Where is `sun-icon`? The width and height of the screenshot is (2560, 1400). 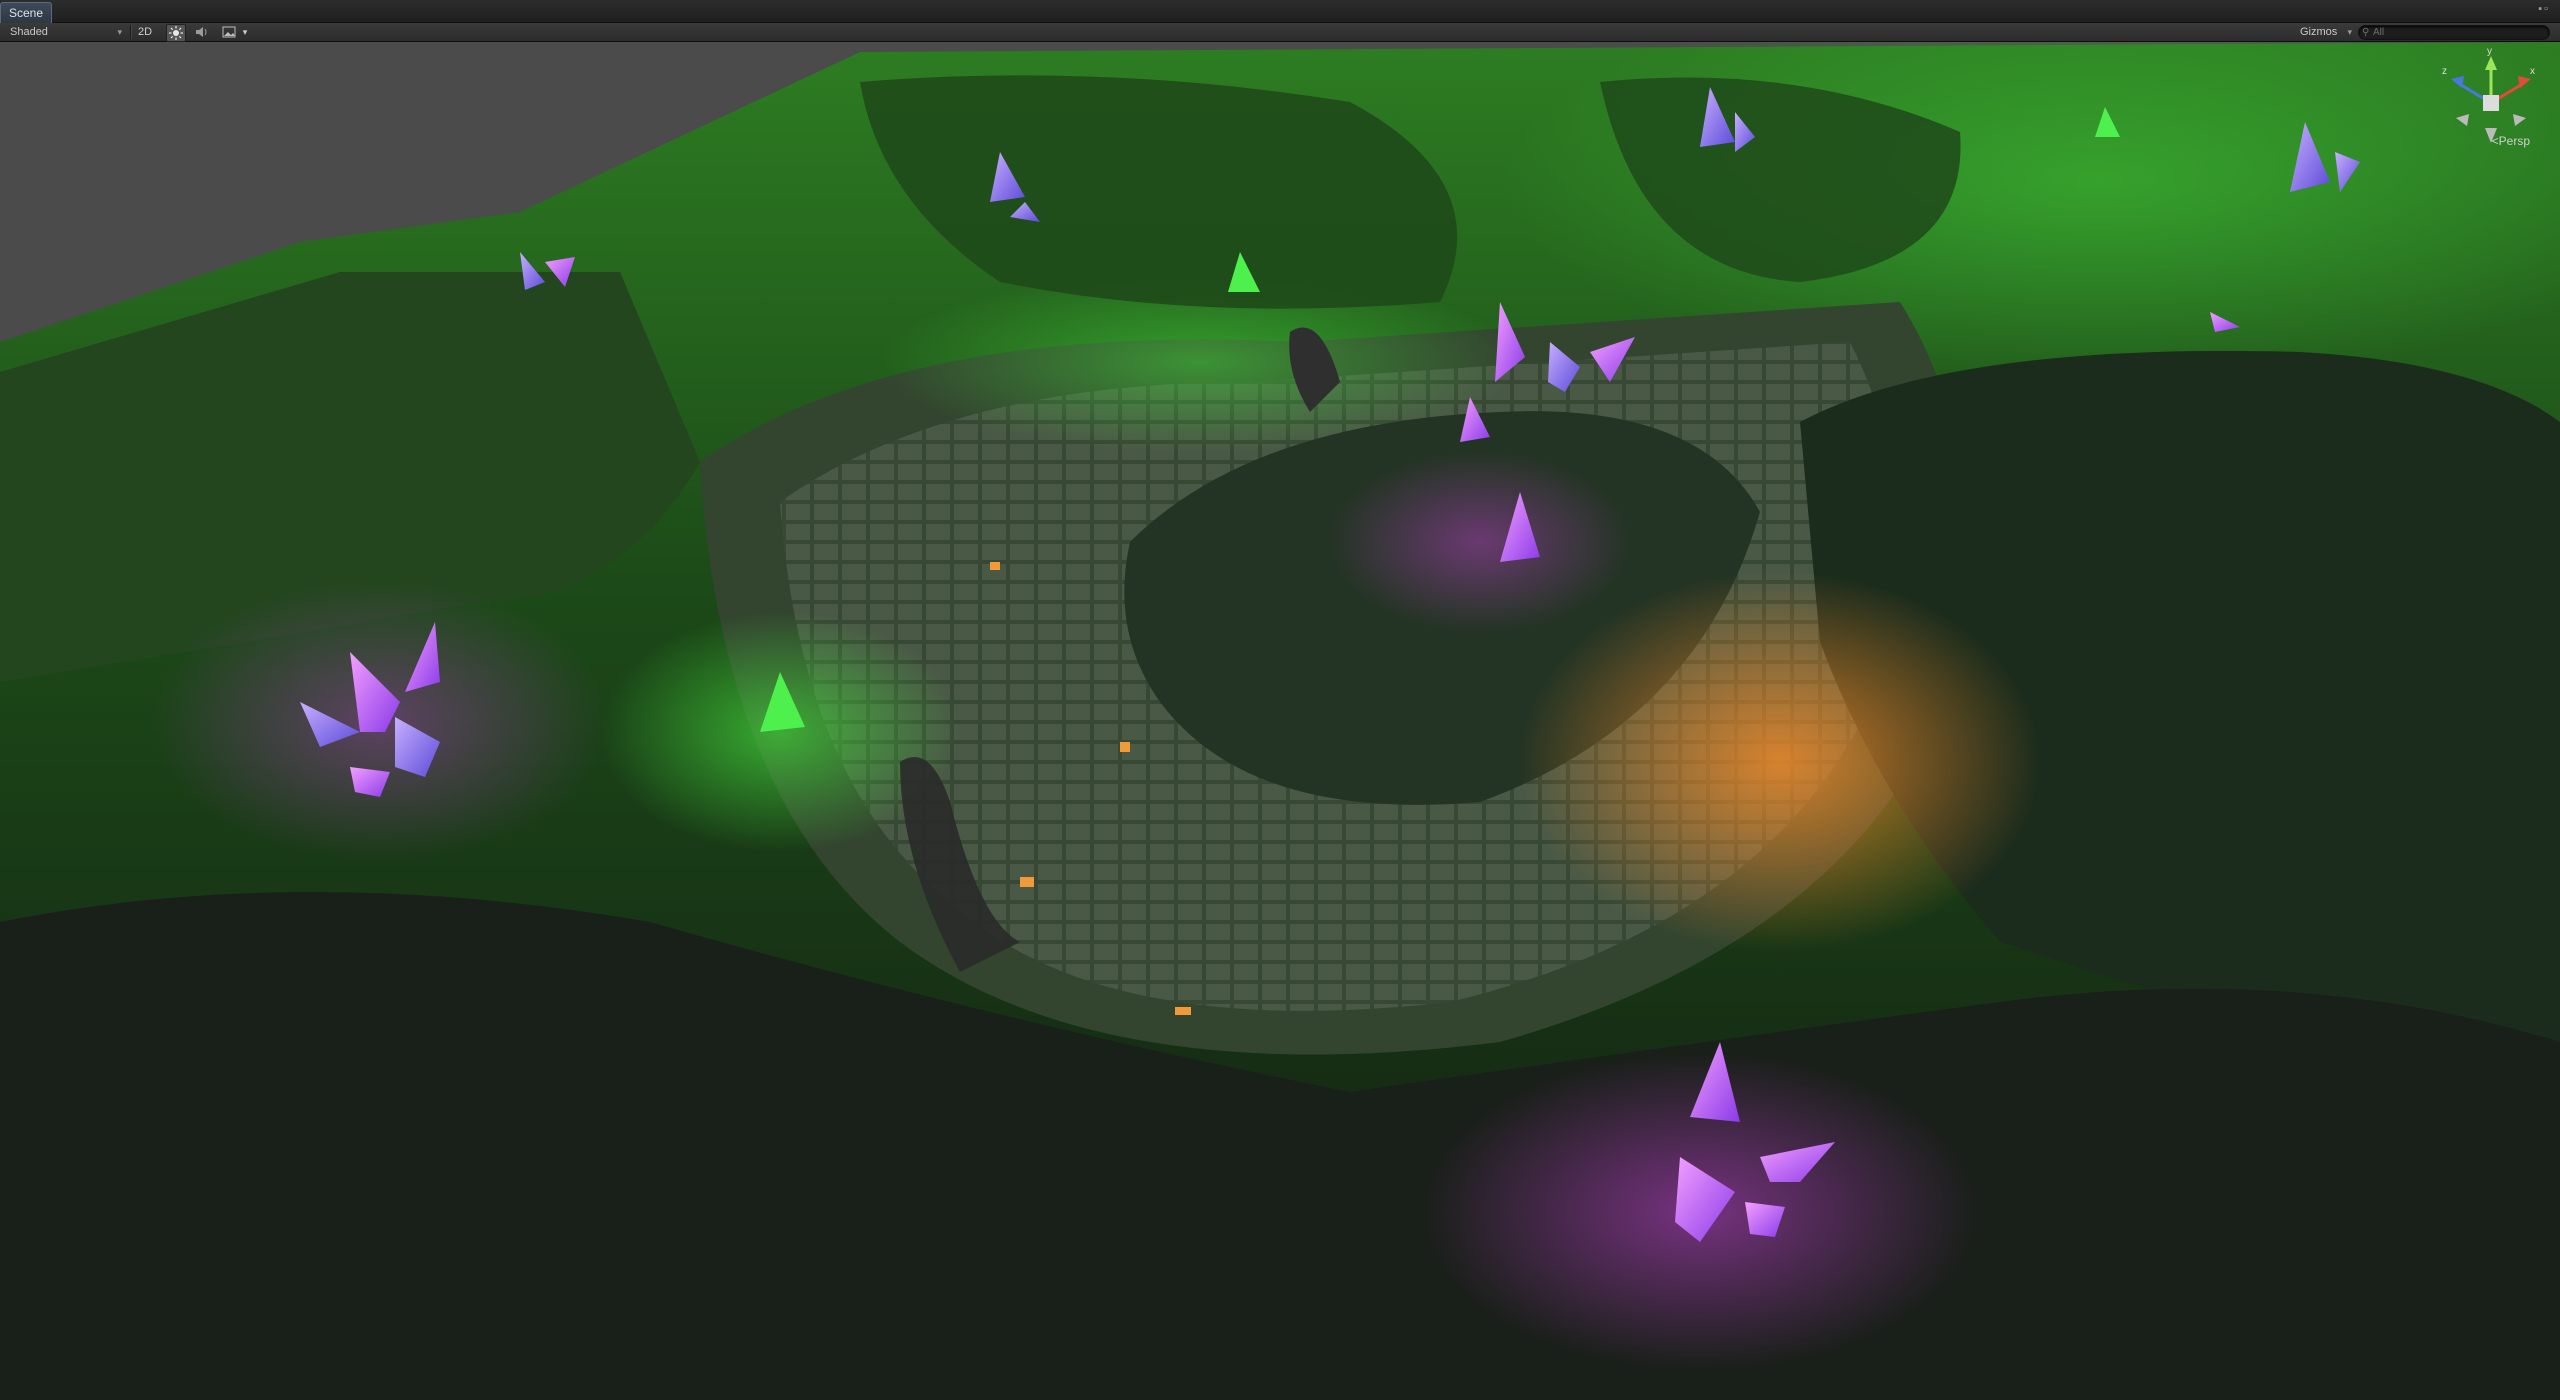
sun-icon is located at coordinates (176, 33).